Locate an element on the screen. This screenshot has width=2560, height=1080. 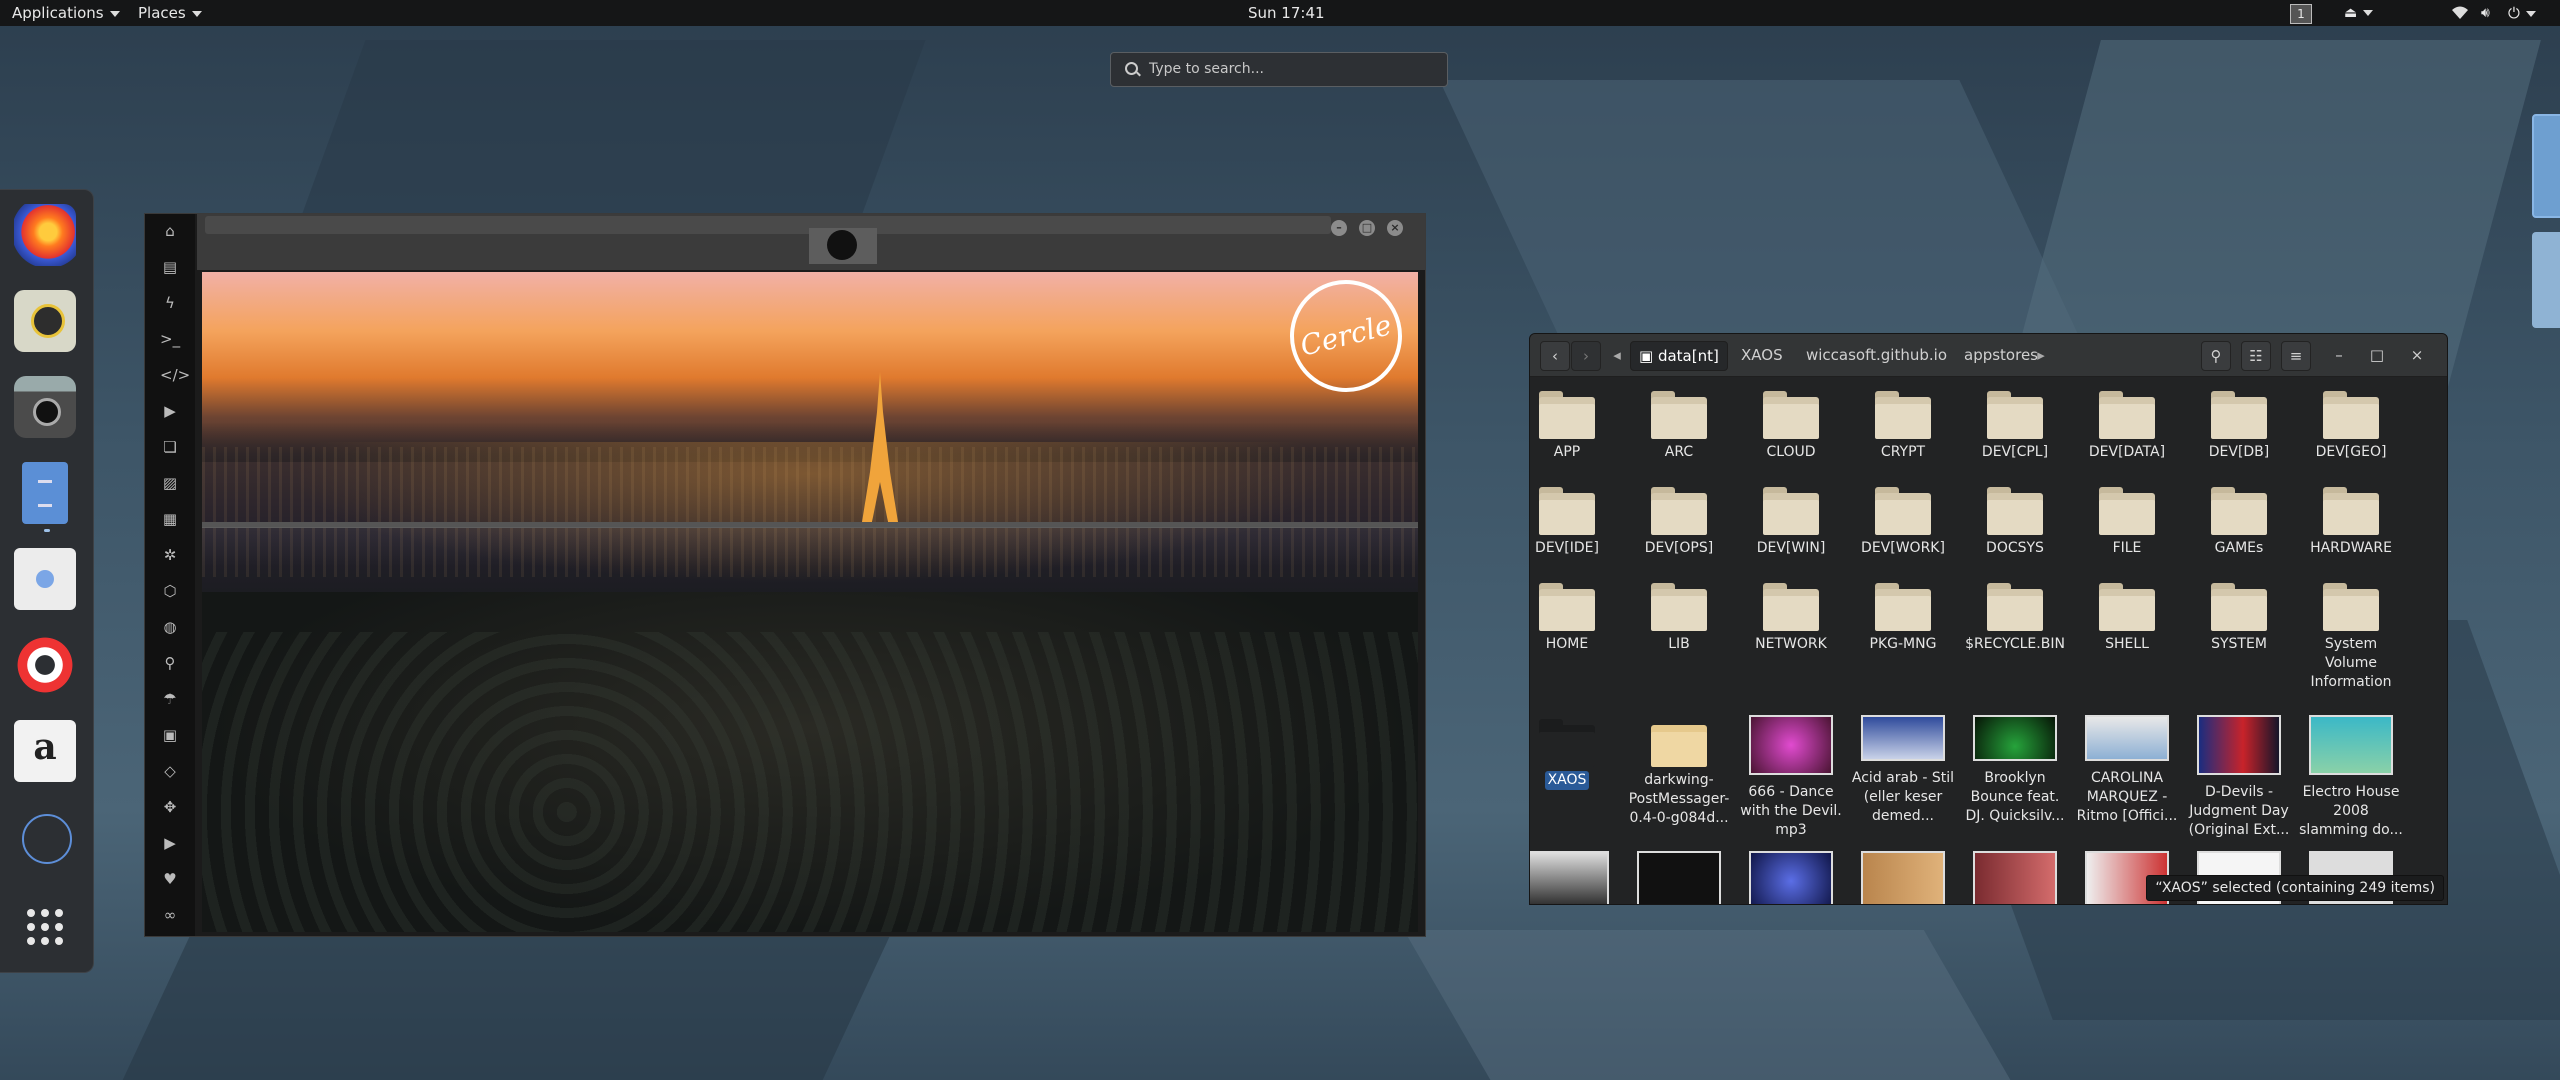
folder-item: NETWORK is located at coordinates (1791, 616).